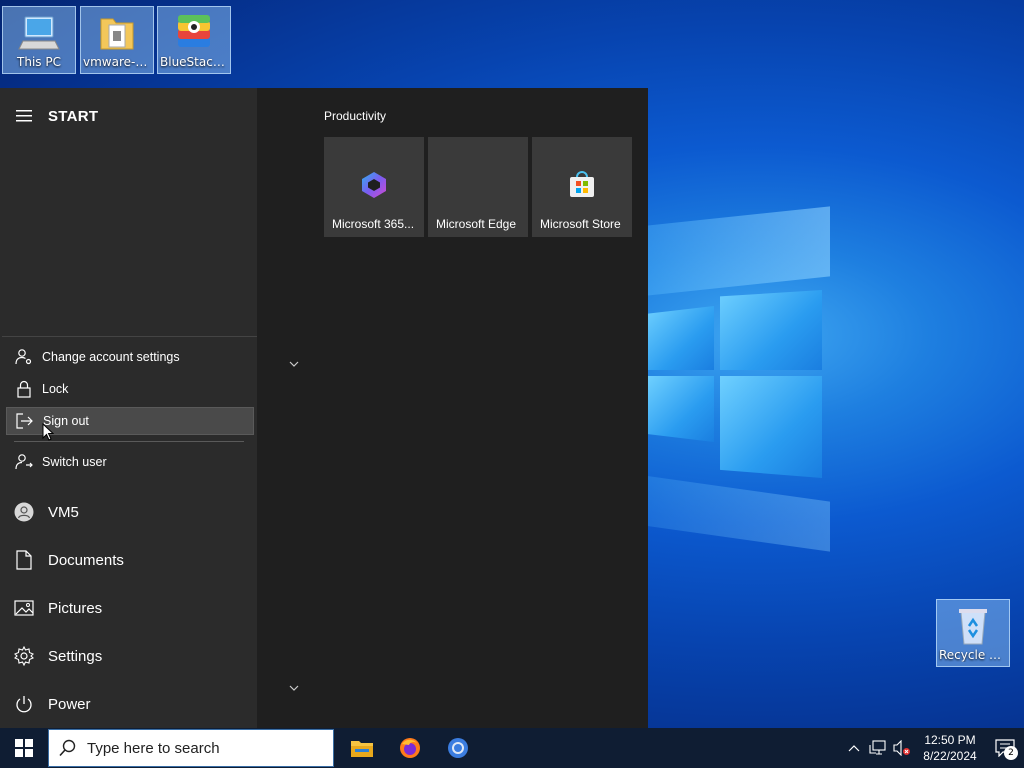  What do you see at coordinates (202, 748) in the screenshot?
I see `search-input` at bounding box center [202, 748].